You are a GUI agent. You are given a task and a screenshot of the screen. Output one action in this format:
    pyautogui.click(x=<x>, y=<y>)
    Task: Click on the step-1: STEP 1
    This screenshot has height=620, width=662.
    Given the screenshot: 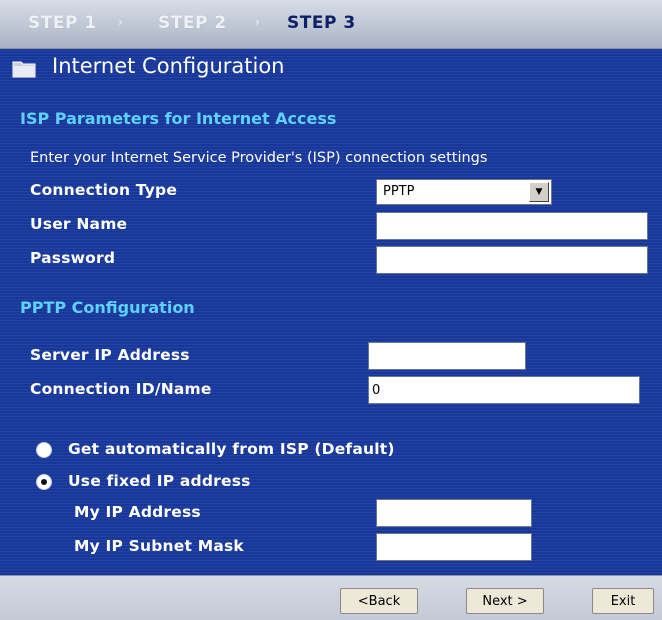 What is the action you would take?
    pyautogui.click(x=62, y=23)
    